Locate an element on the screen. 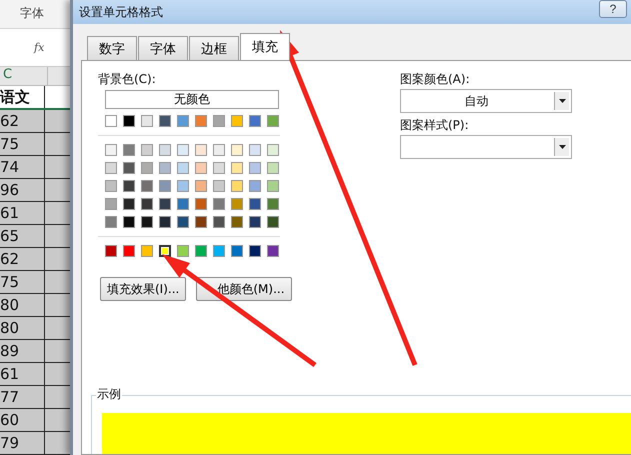  table-cell: 语文 is located at coordinates (22, 97).